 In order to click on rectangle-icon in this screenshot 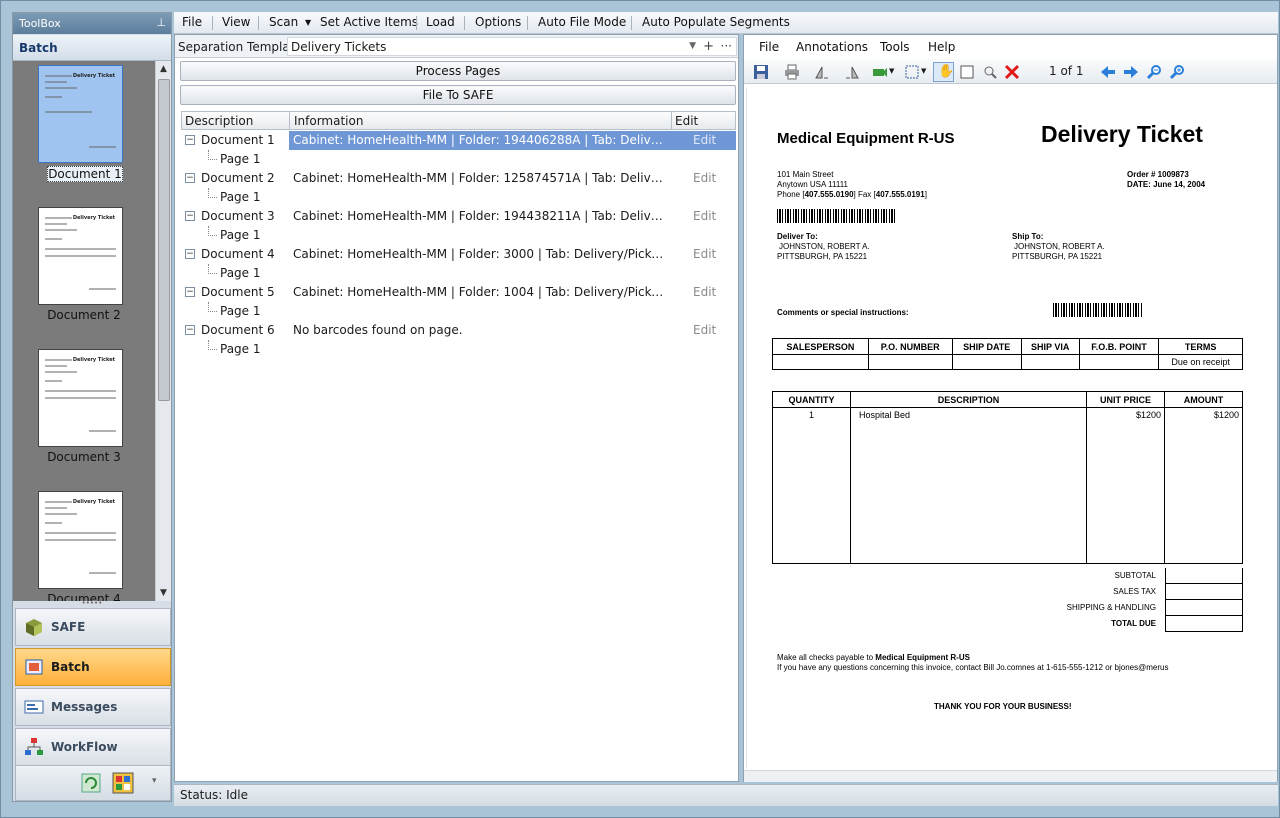, I will do `click(967, 72)`.